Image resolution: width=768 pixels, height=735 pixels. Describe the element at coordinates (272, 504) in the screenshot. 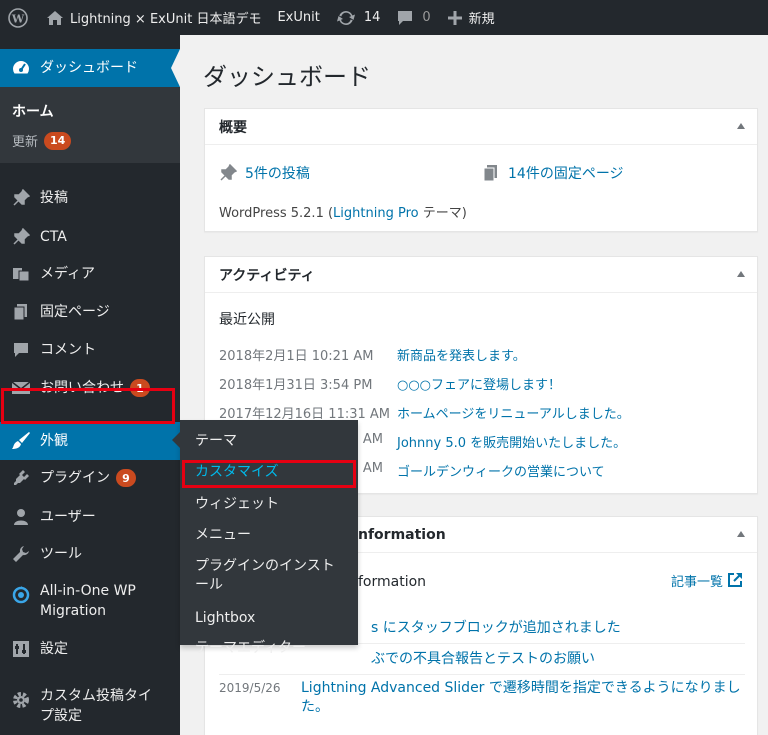

I see `flyout-item-widgets: ウィジェット` at that location.